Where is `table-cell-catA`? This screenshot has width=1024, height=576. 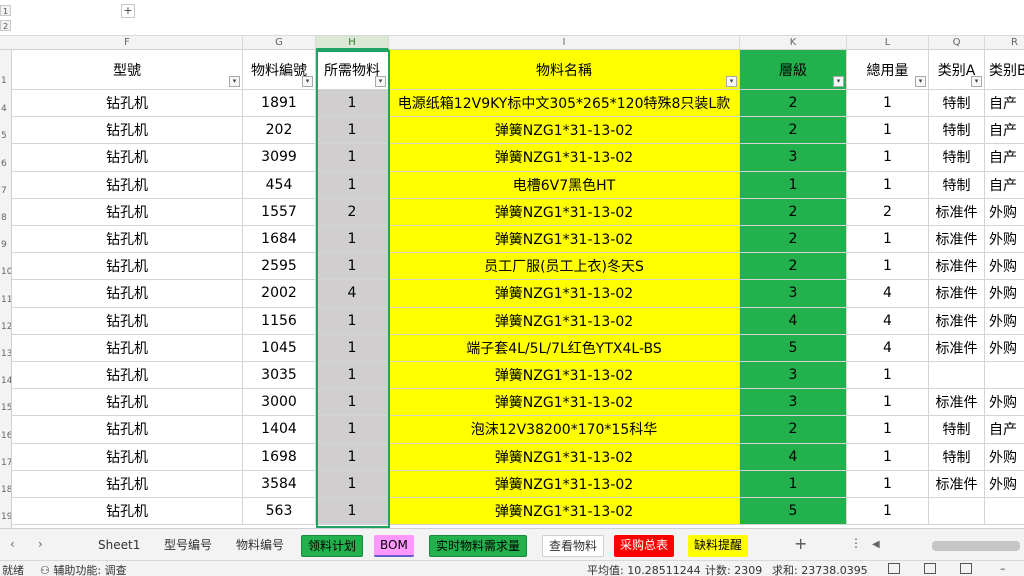 table-cell-catA is located at coordinates (957, 512).